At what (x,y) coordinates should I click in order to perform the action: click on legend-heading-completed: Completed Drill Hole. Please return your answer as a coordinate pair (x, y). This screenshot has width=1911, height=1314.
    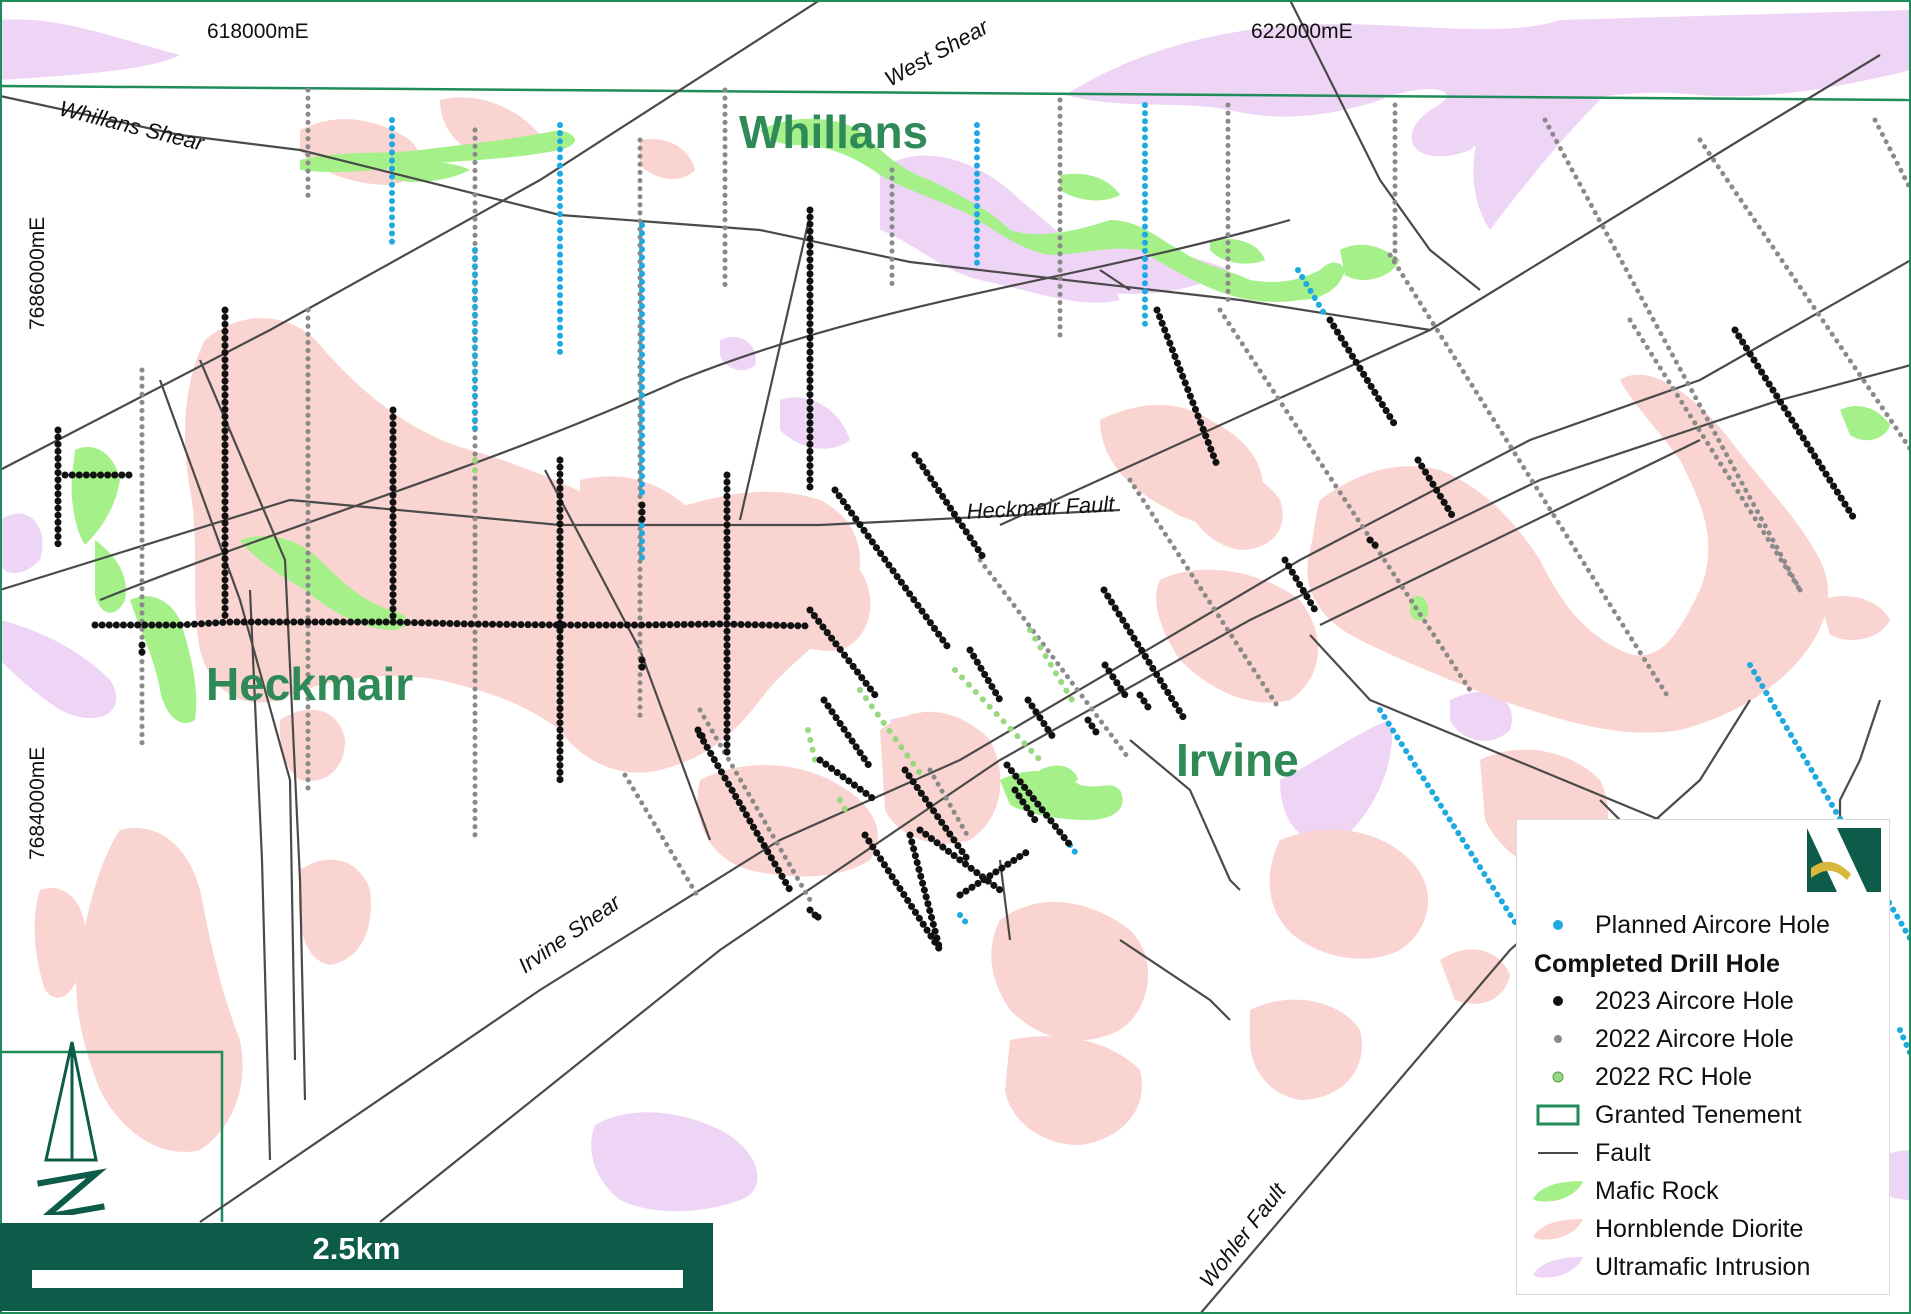
    Looking at the image, I should click on (1657, 964).